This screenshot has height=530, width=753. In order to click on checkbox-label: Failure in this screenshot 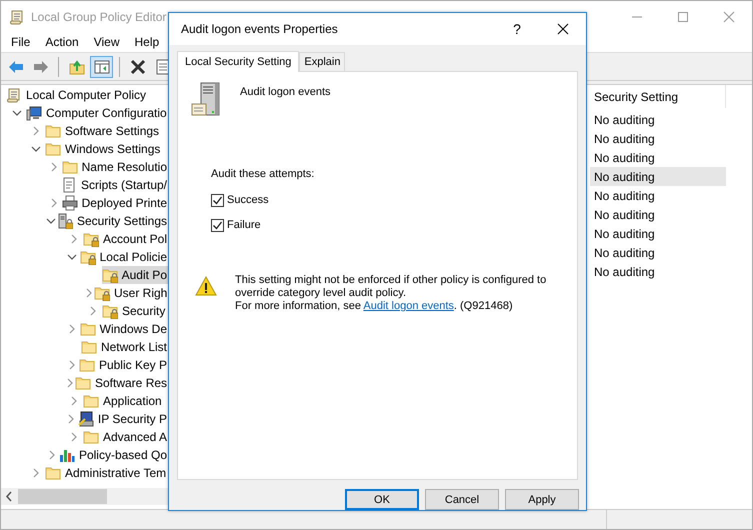, I will do `click(244, 225)`.